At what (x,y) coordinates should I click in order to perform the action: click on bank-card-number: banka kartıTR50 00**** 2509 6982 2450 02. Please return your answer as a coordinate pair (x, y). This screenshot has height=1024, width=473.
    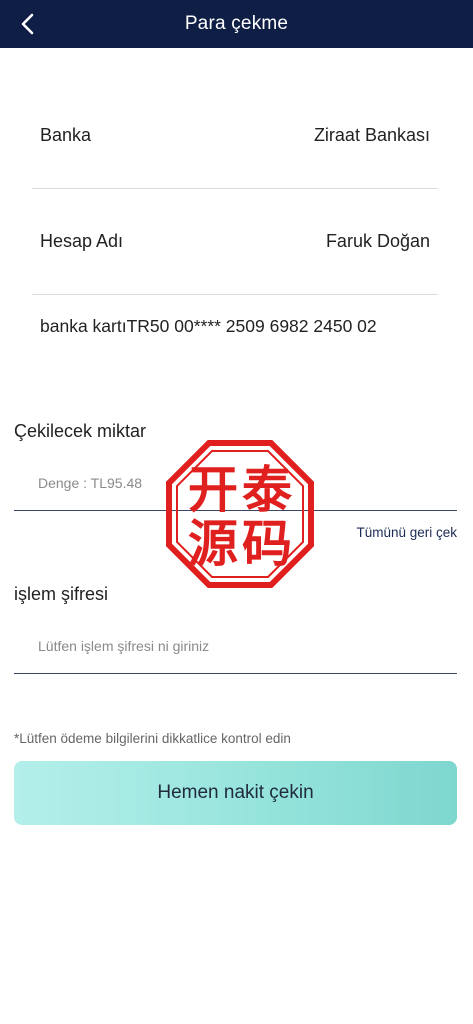
    Looking at the image, I should click on (208, 326).